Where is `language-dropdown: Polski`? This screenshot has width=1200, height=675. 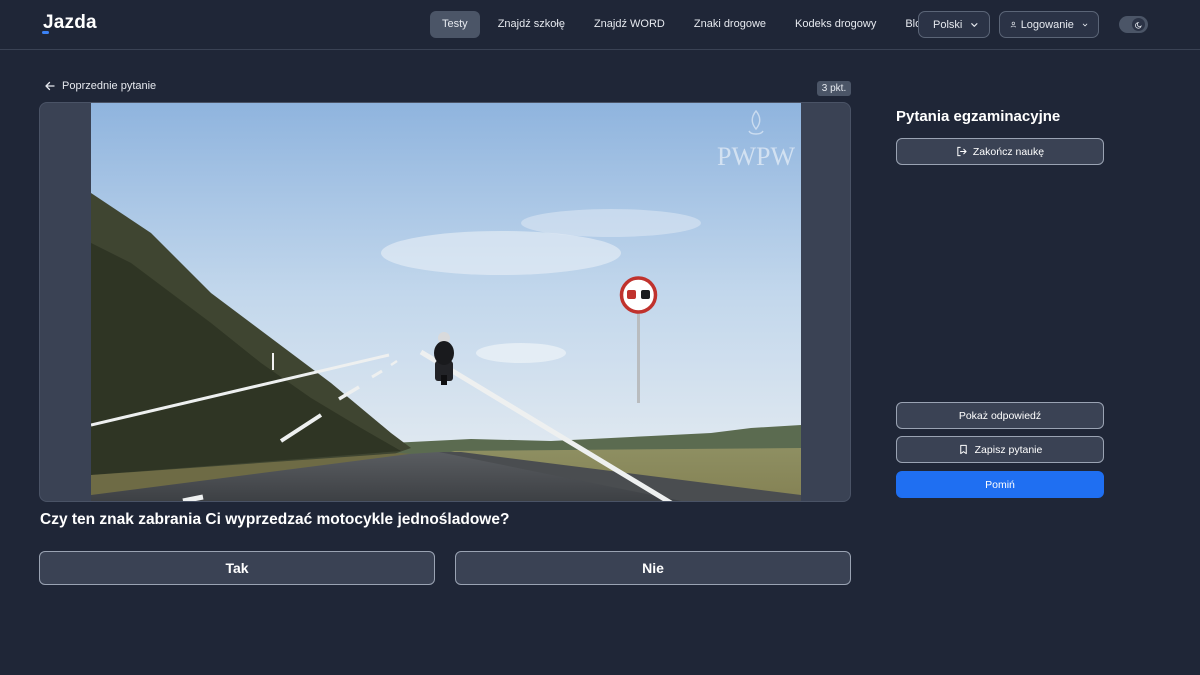
language-dropdown: Polski is located at coordinates (954, 24).